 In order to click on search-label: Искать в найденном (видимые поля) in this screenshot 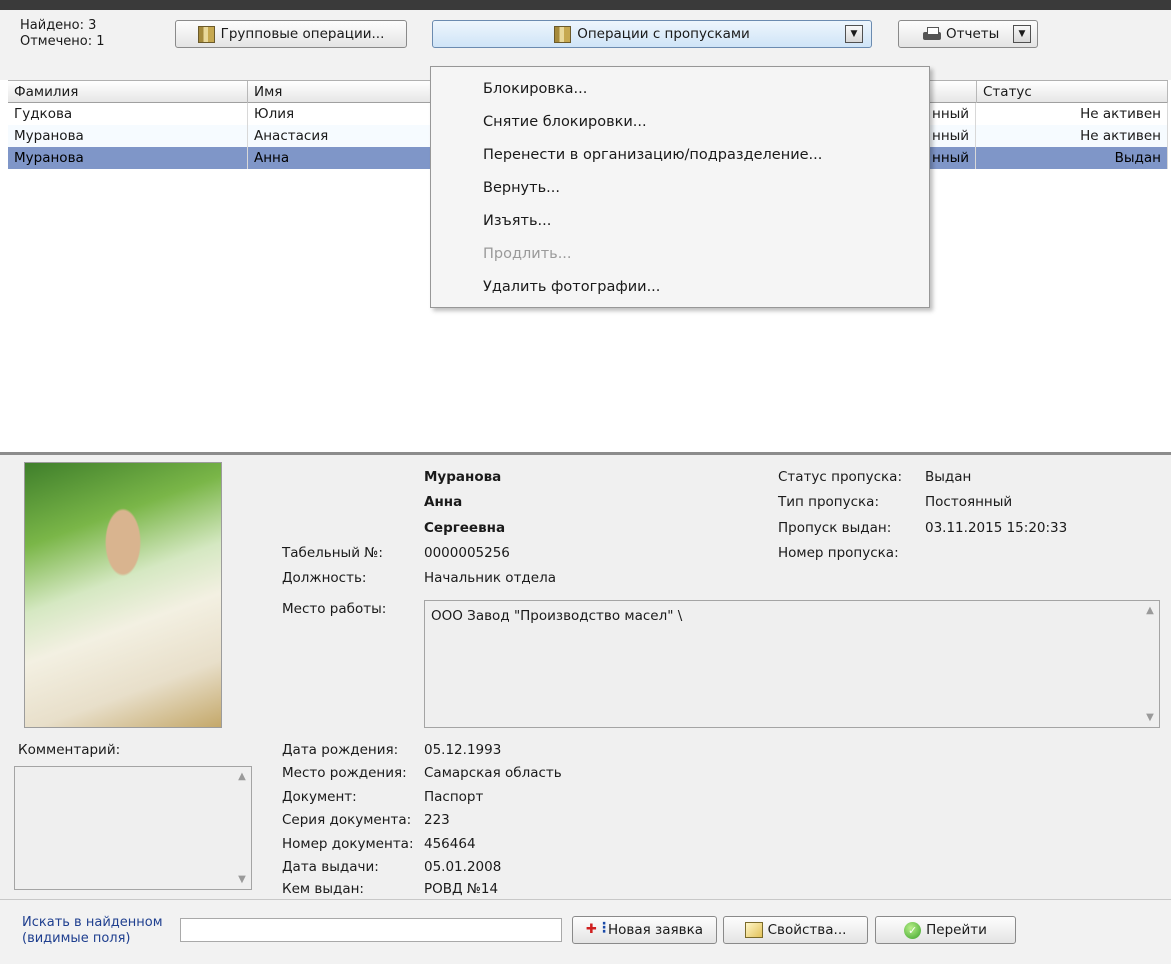, I will do `click(92, 931)`.